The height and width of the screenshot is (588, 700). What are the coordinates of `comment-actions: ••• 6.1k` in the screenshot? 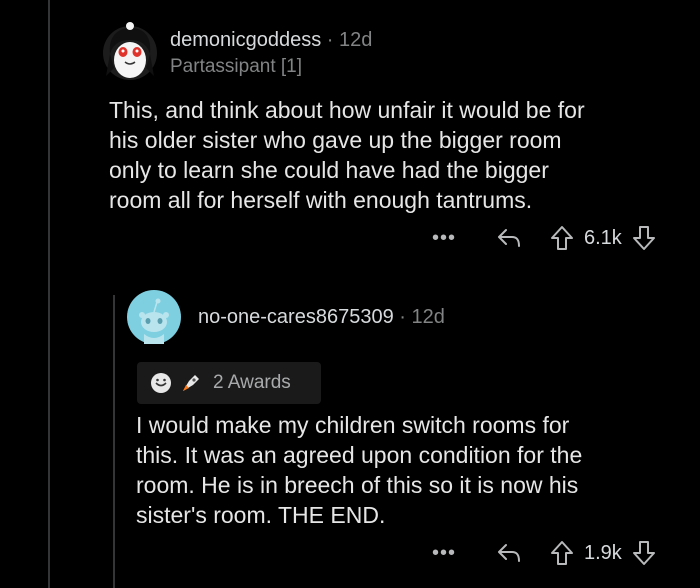 It's located at (545, 238).